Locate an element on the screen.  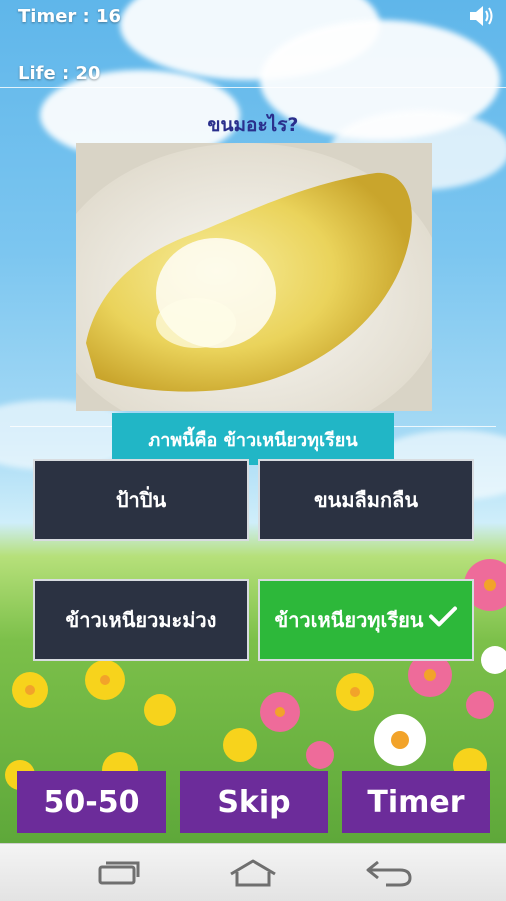
answer-label: ขนมลืมกลืน is located at coordinates (365, 499).